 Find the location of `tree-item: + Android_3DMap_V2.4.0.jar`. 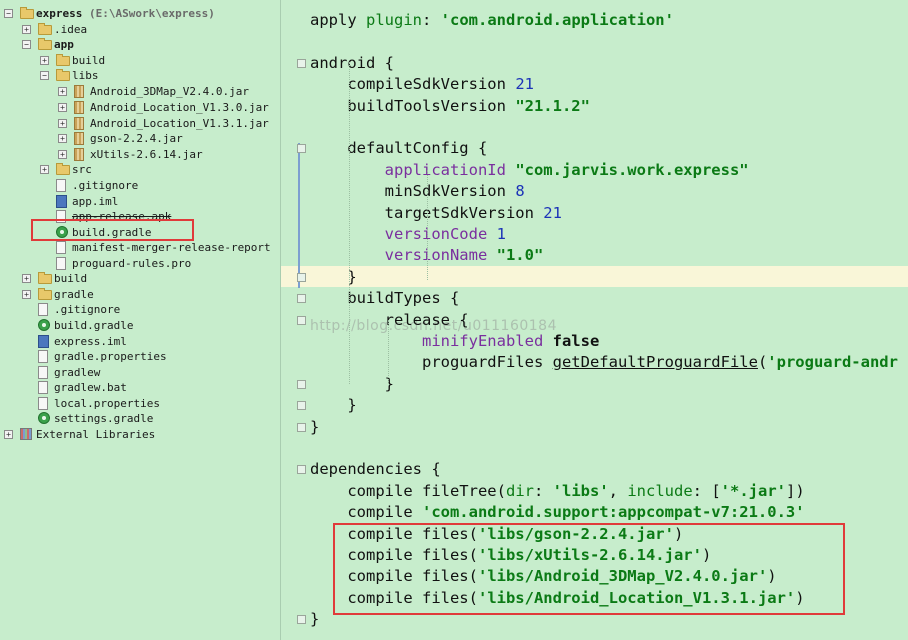

tree-item: + Android_3DMap_V2.4.0.jar is located at coordinates (140, 91).